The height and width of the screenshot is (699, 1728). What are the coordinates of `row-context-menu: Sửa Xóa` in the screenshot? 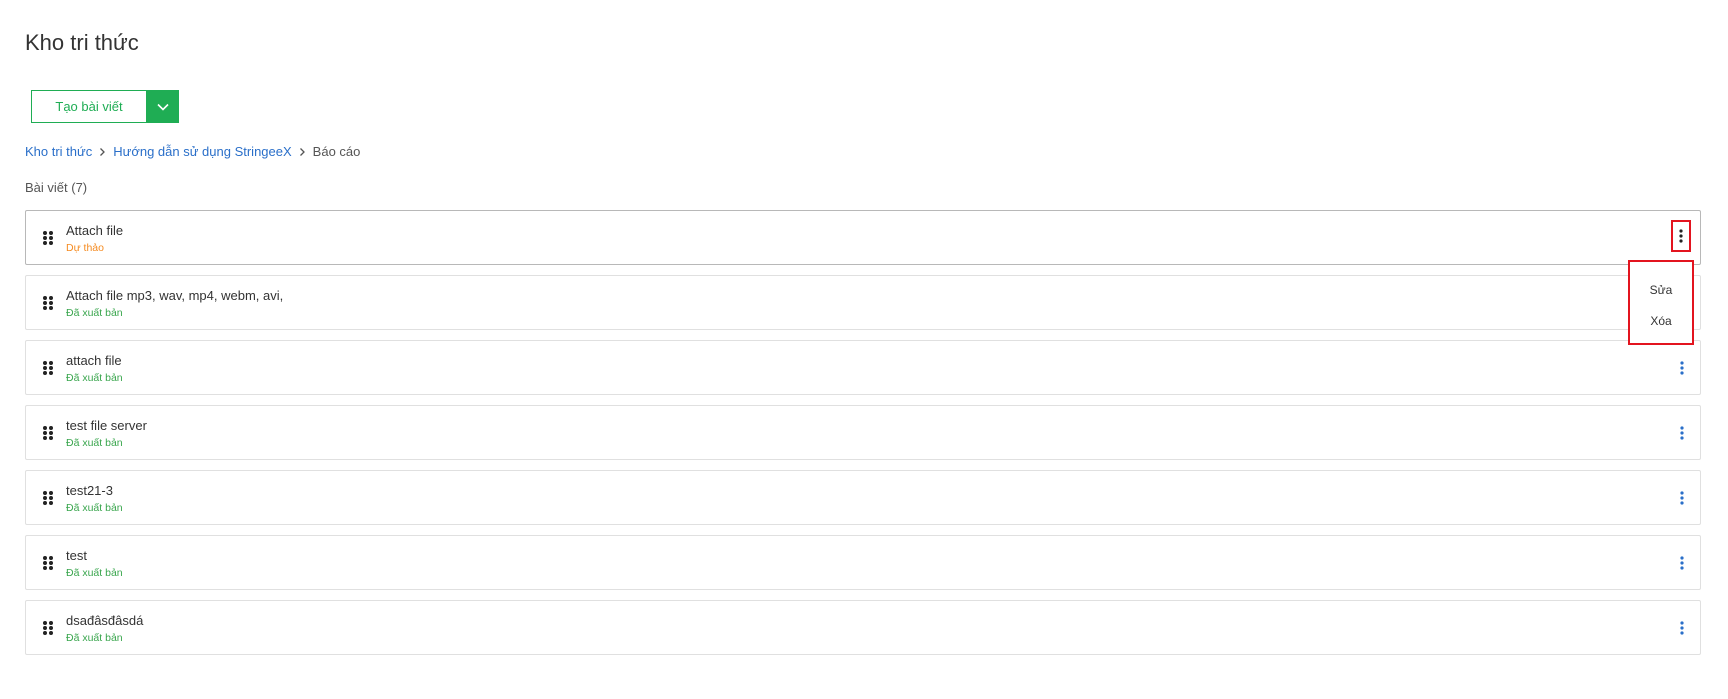 It's located at (1661, 302).